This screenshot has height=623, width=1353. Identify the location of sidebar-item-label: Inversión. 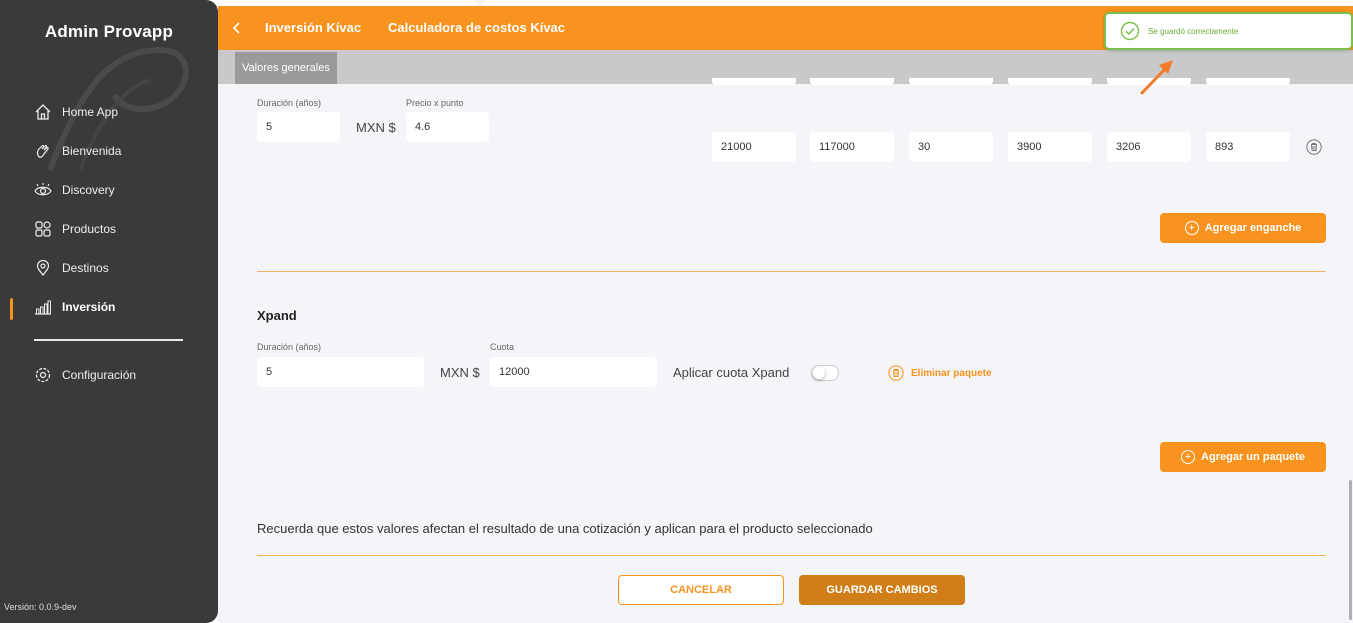
(89, 307).